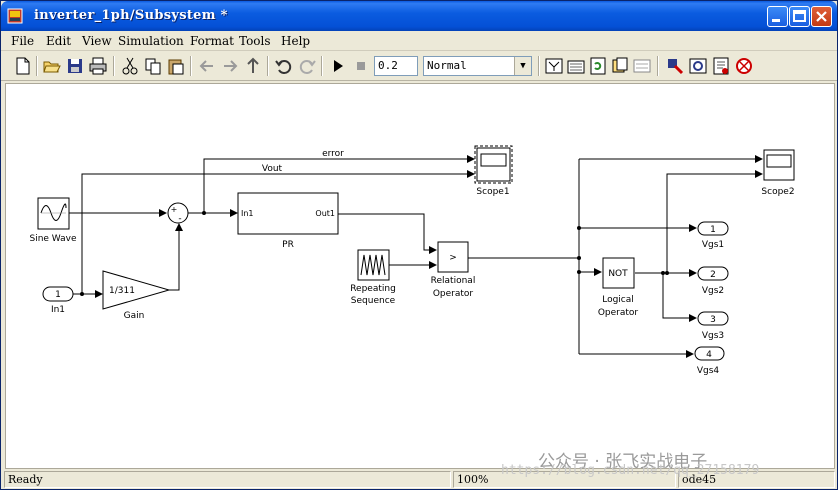  What do you see at coordinates (97, 41) in the screenshot?
I see `menu-view: View` at bounding box center [97, 41].